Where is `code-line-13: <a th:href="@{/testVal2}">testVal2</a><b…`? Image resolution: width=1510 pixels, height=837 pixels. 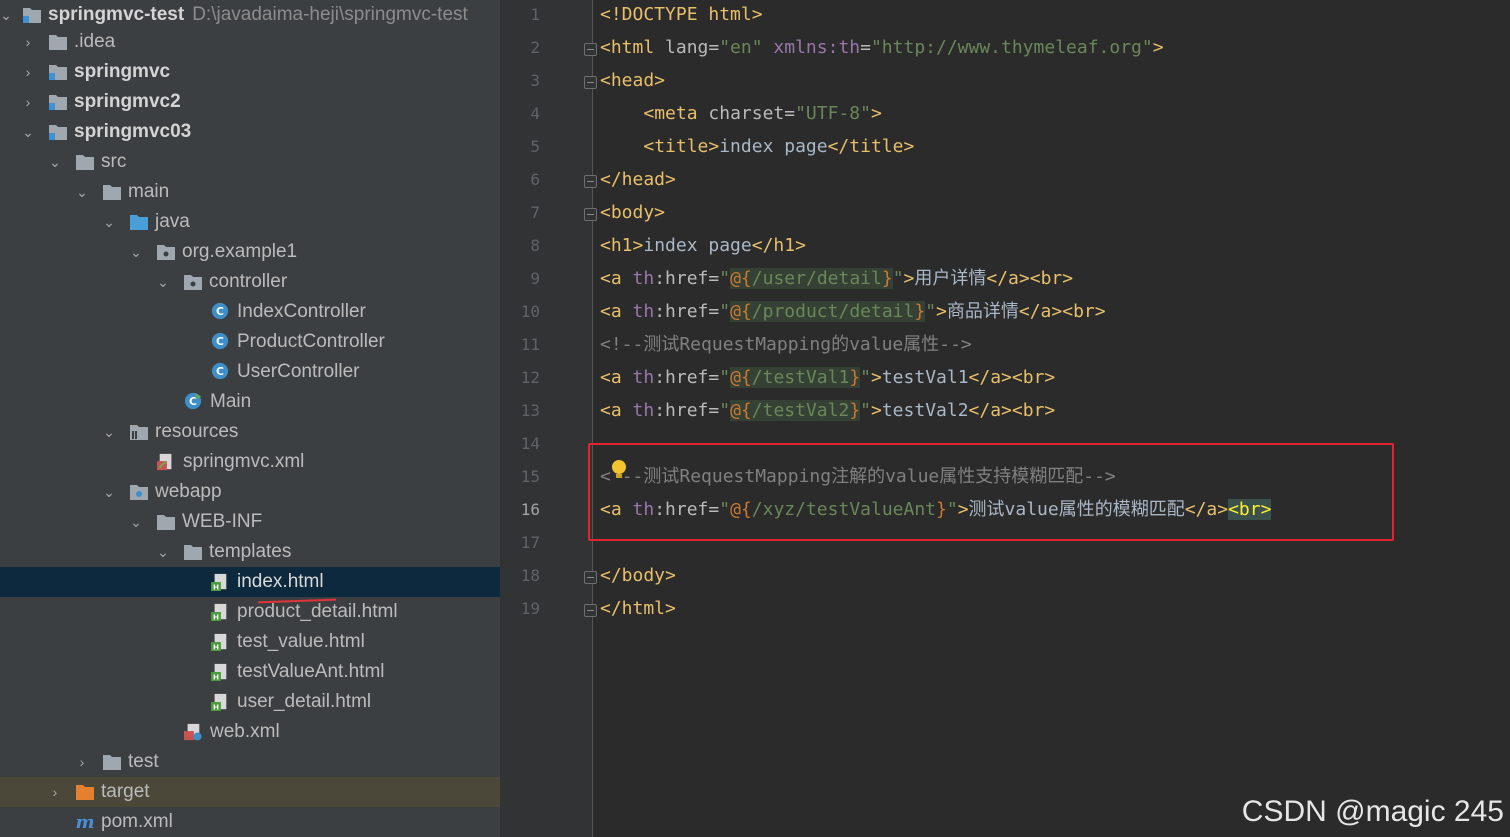
code-line-13: <a th:href="@{/testVal2}">testVal2</a><b… is located at coordinates (827, 410).